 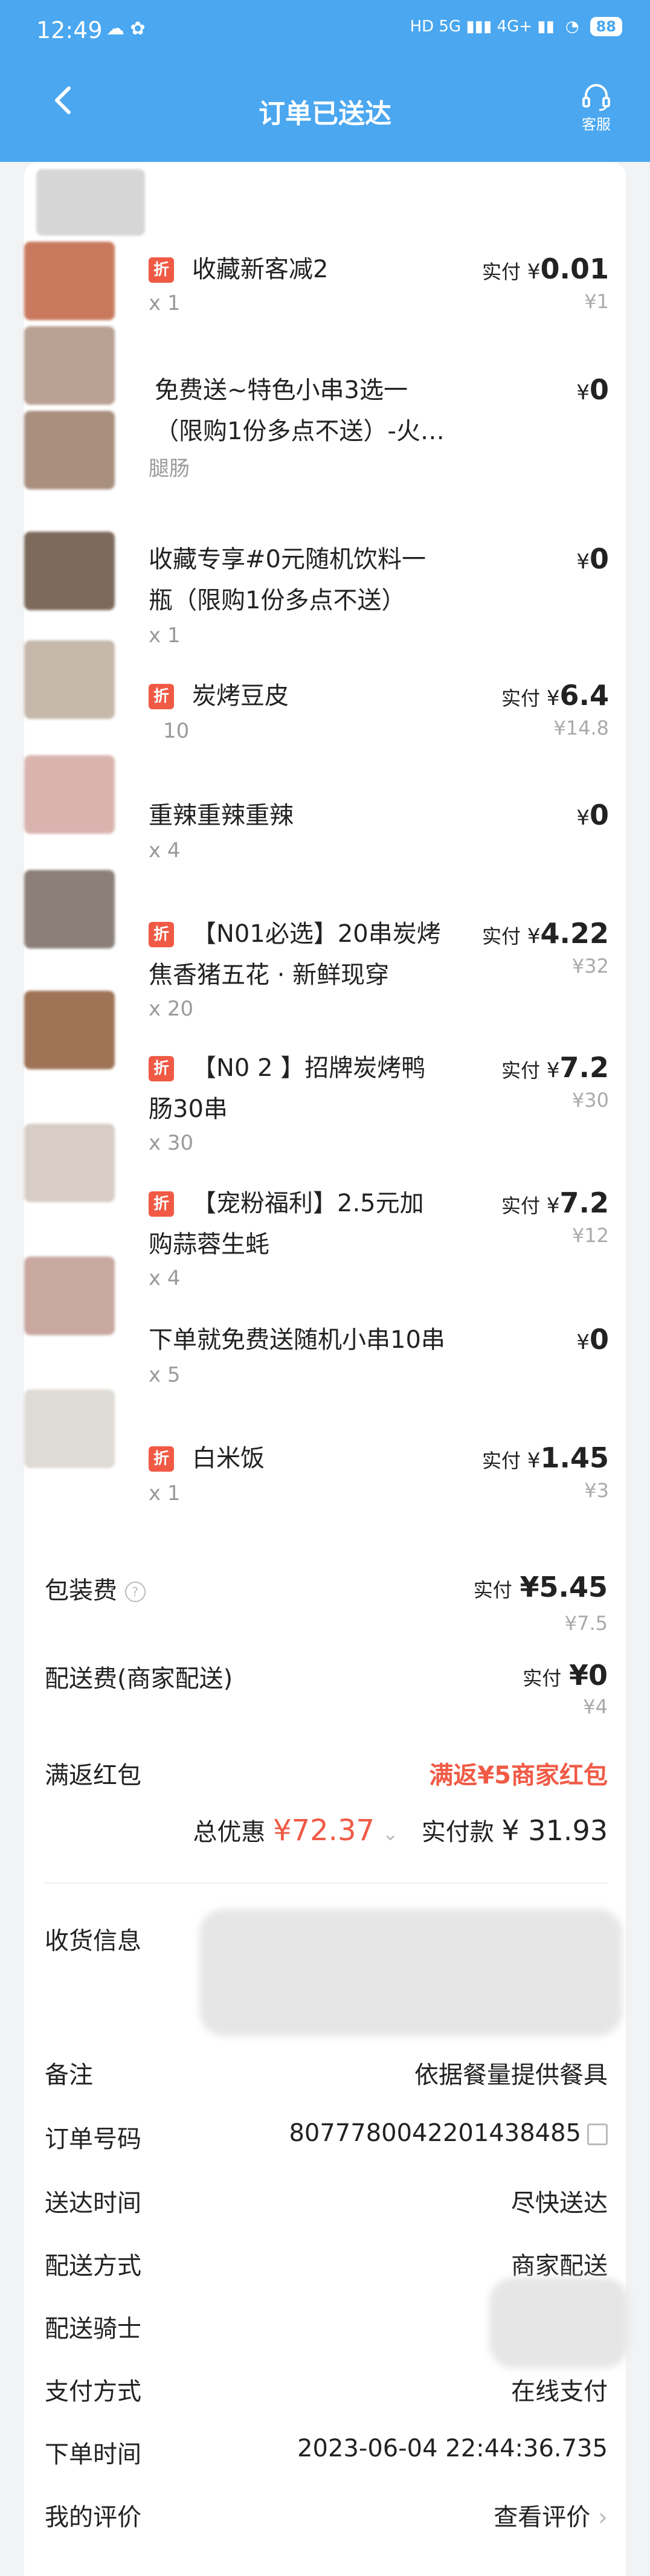 What do you see at coordinates (555, 695) in the screenshot?
I see `item-price: 实付 ¥6.4` at bounding box center [555, 695].